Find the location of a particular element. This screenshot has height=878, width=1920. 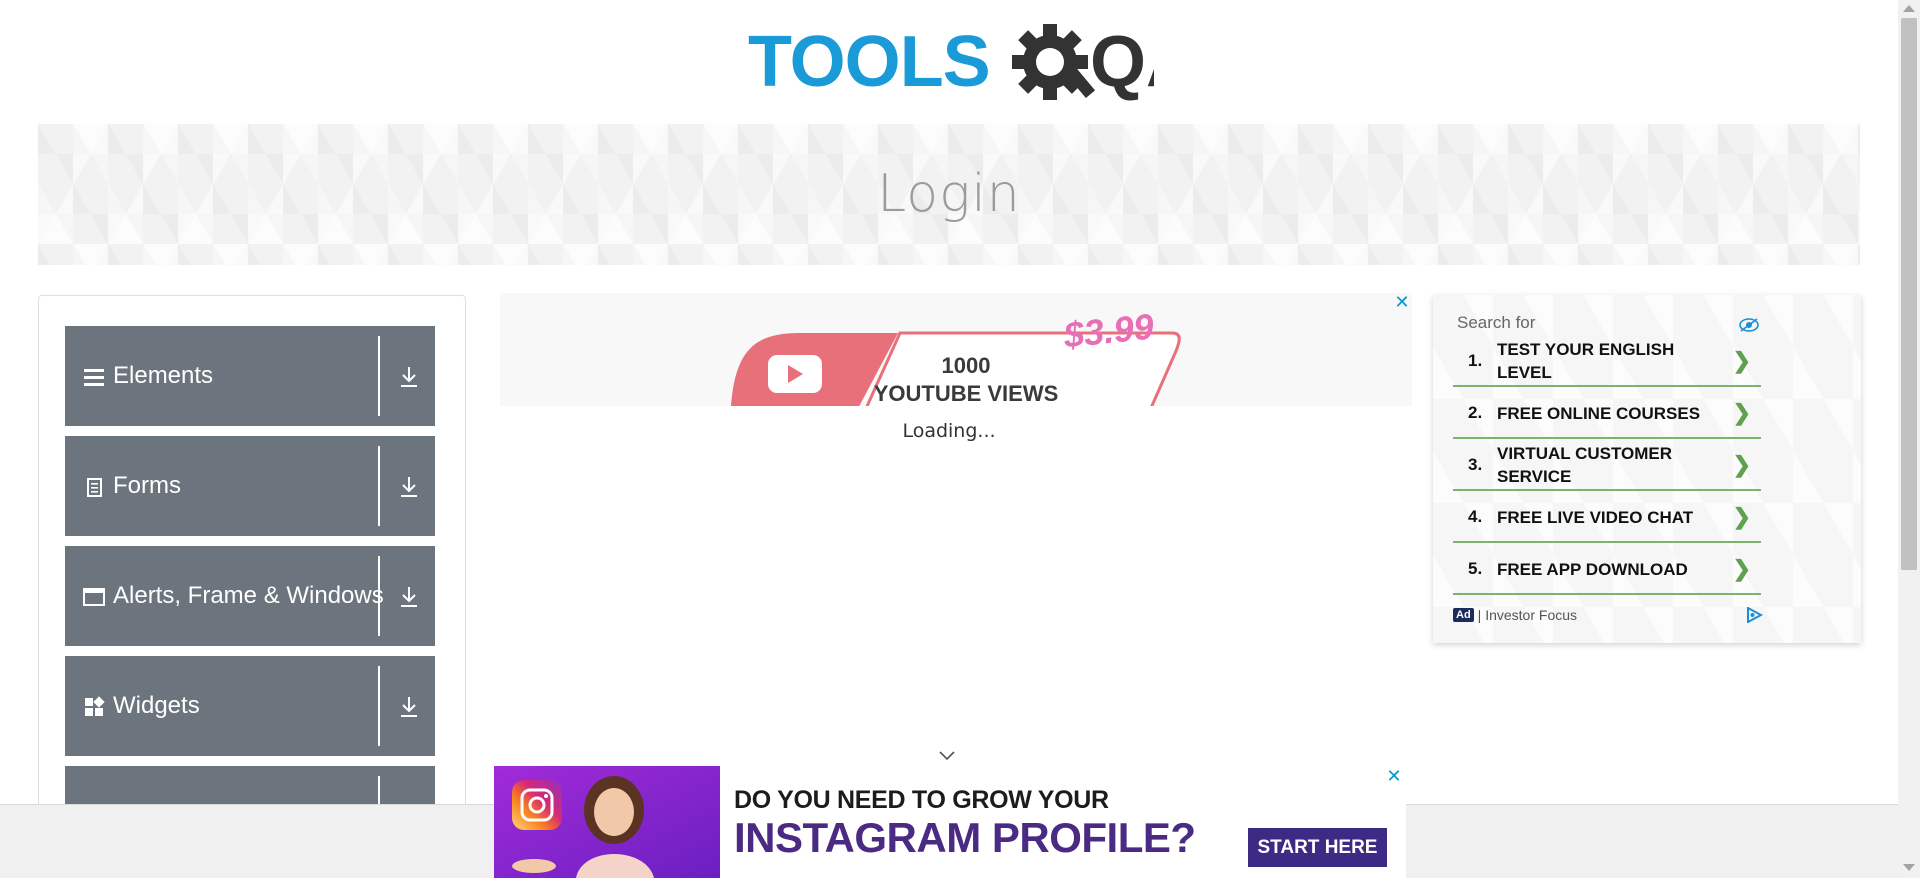

sidebar-group-widgets: Widgets is located at coordinates (250, 706).